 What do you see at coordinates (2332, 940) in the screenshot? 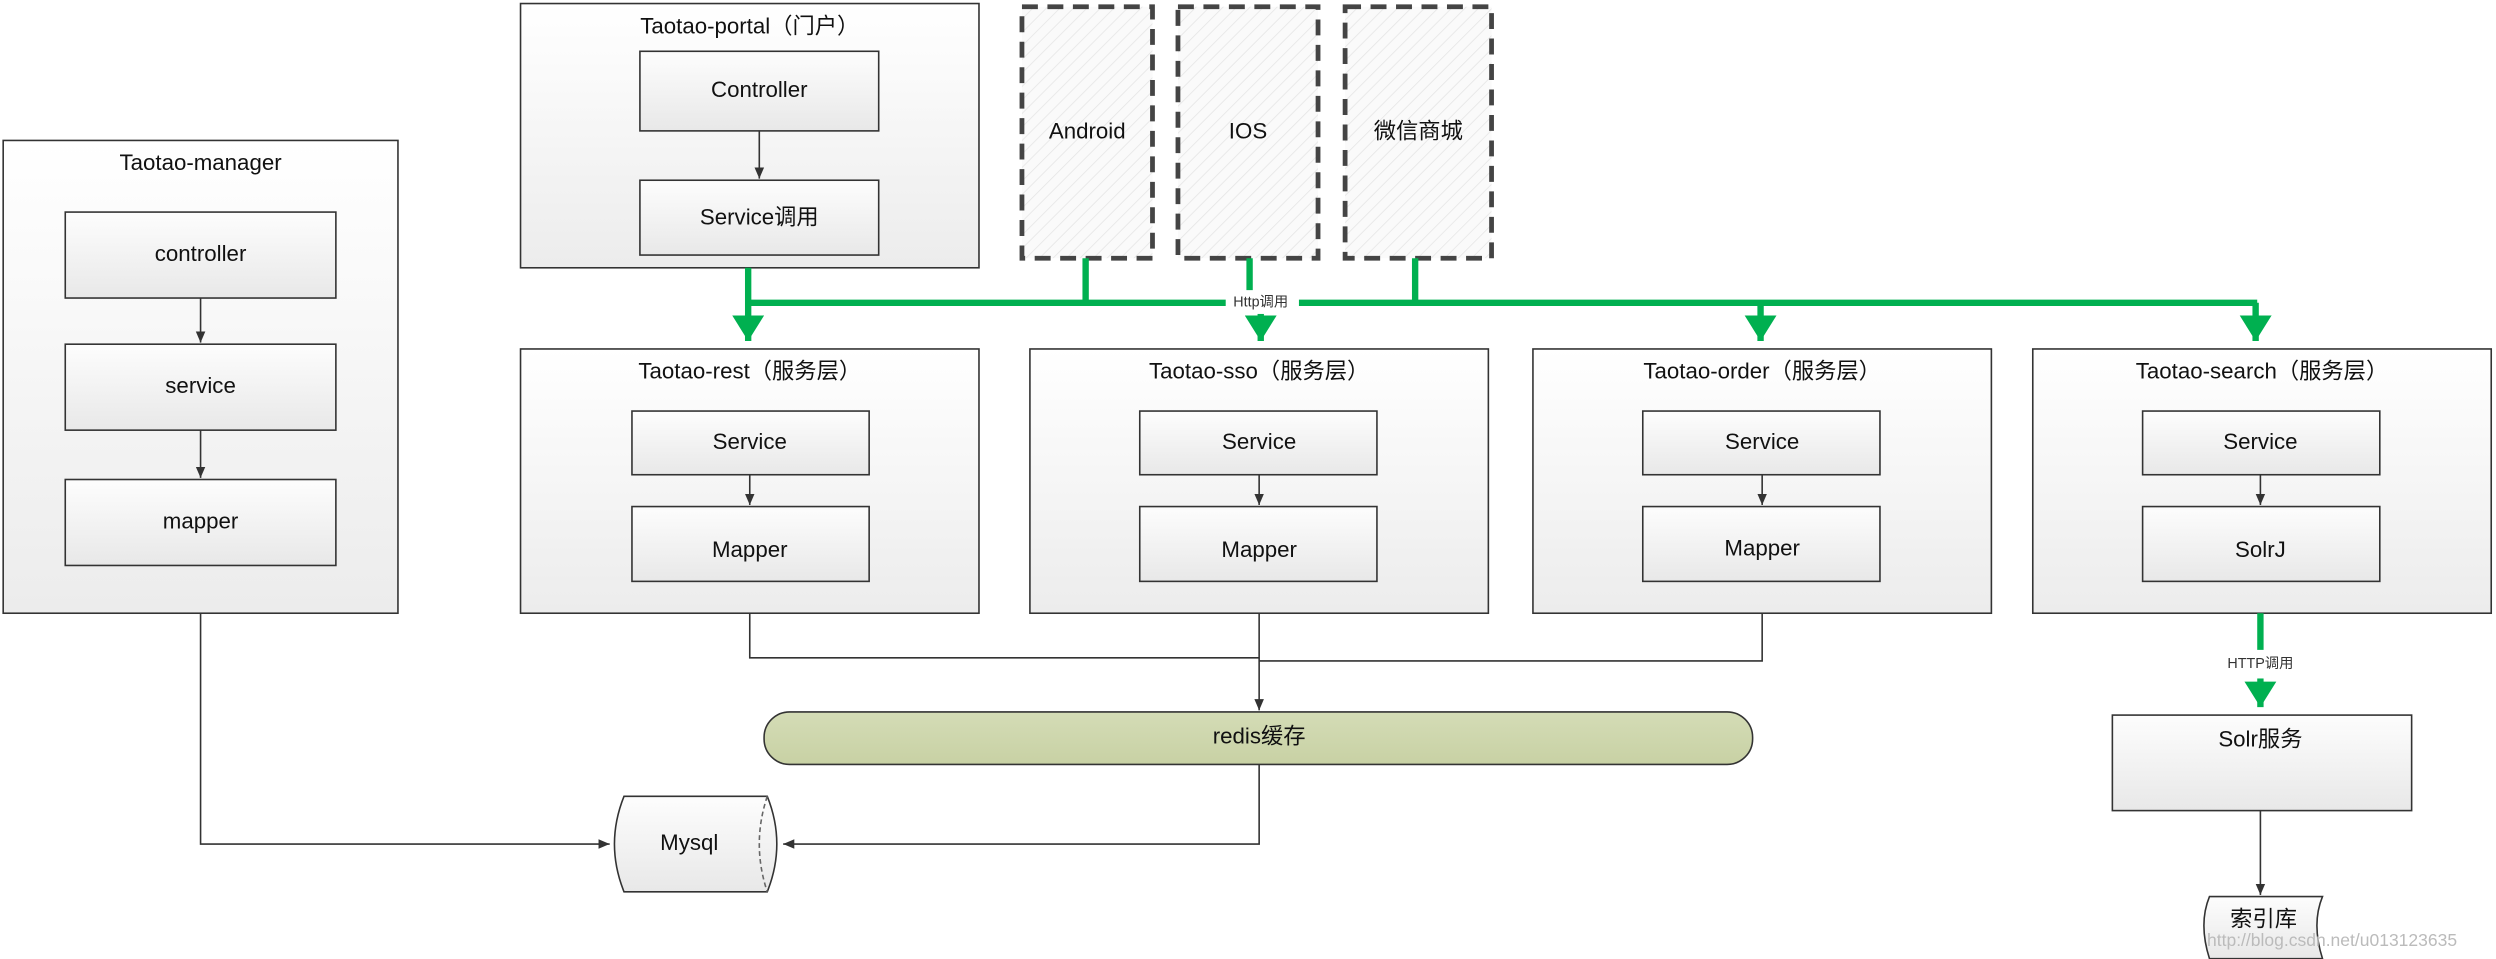
I see `watermark: http://blog.csdn.net/u013123635` at bounding box center [2332, 940].